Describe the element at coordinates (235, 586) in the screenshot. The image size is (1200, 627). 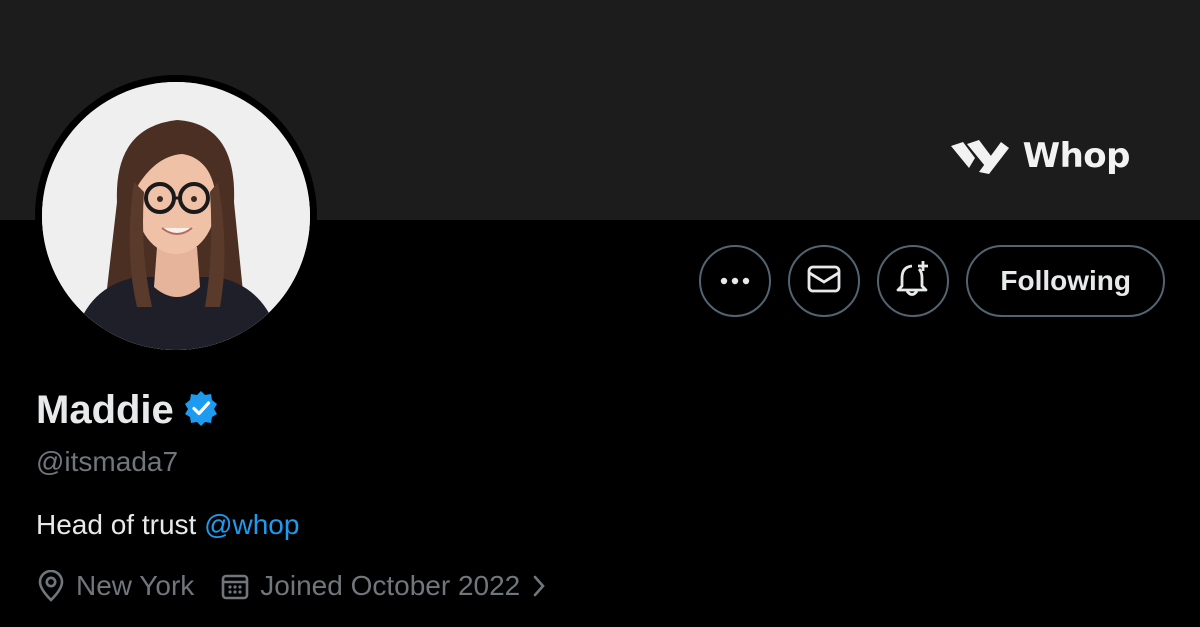
I see `calendar-icon` at that location.